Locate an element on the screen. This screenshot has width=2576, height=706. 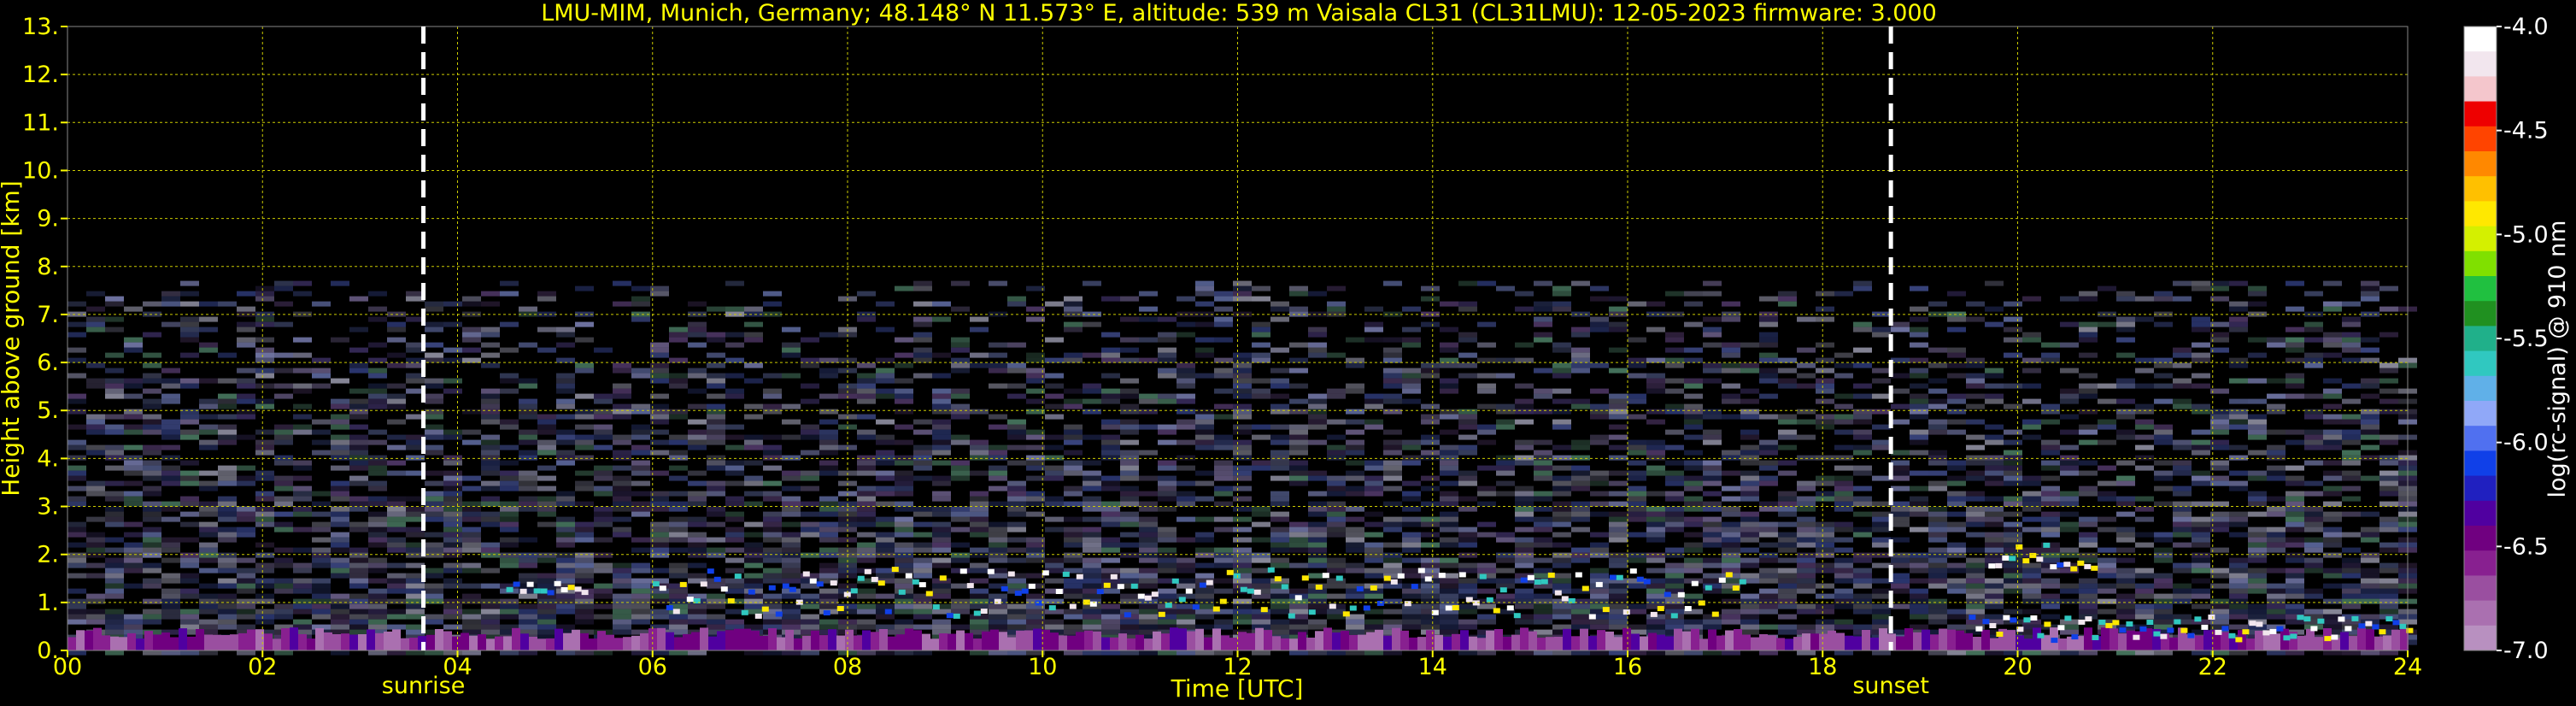
x-tick-label: 20 is located at coordinates (2017, 667).